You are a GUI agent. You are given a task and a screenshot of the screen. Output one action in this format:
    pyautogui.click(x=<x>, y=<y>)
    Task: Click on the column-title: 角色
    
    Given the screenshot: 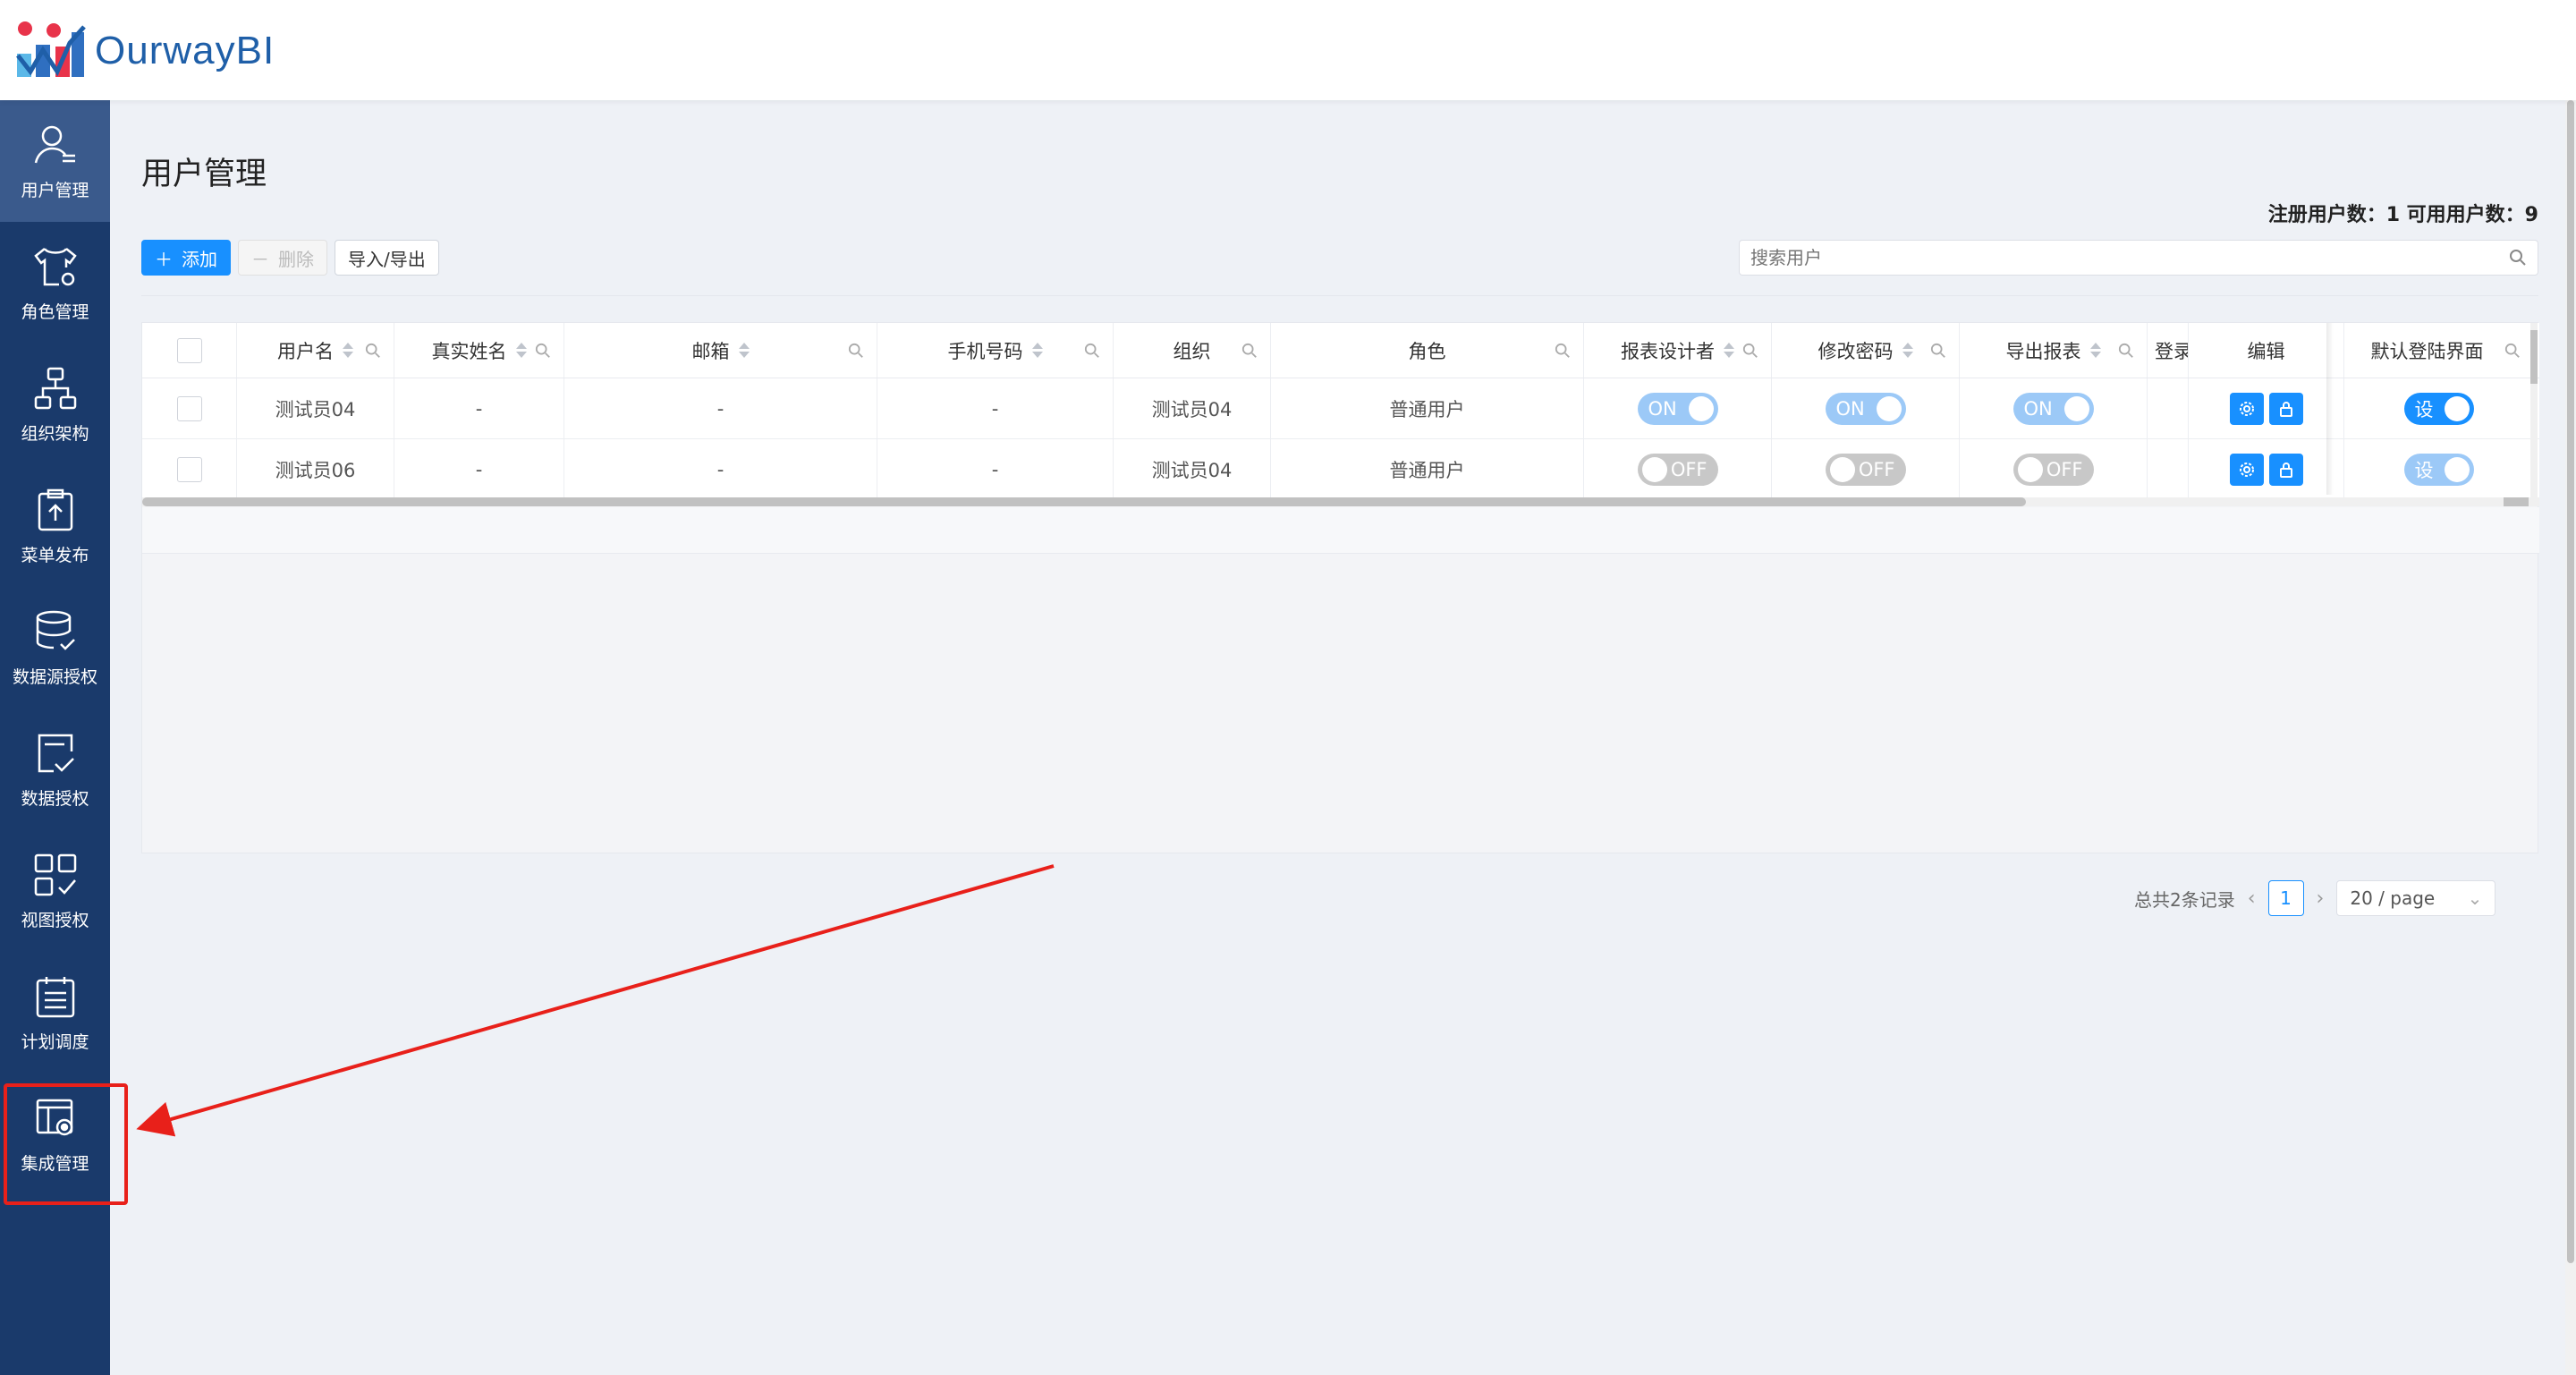 What is the action you would take?
    pyautogui.click(x=1427, y=351)
    